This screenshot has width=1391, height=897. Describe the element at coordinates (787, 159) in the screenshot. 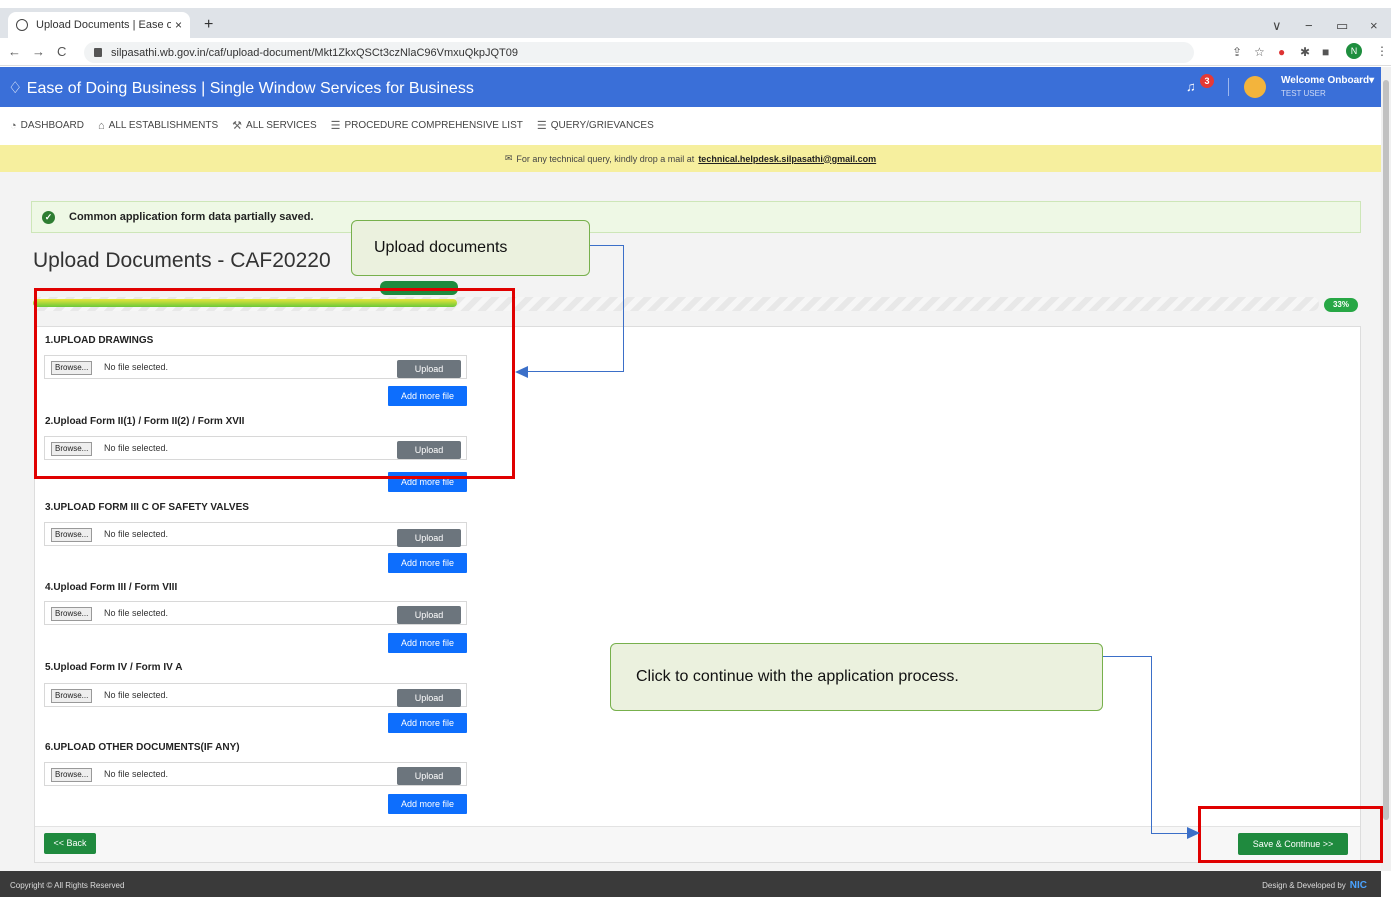

I see `helpdesk-email-link: technical.helpdesk.silpasathi@gmail.com` at that location.